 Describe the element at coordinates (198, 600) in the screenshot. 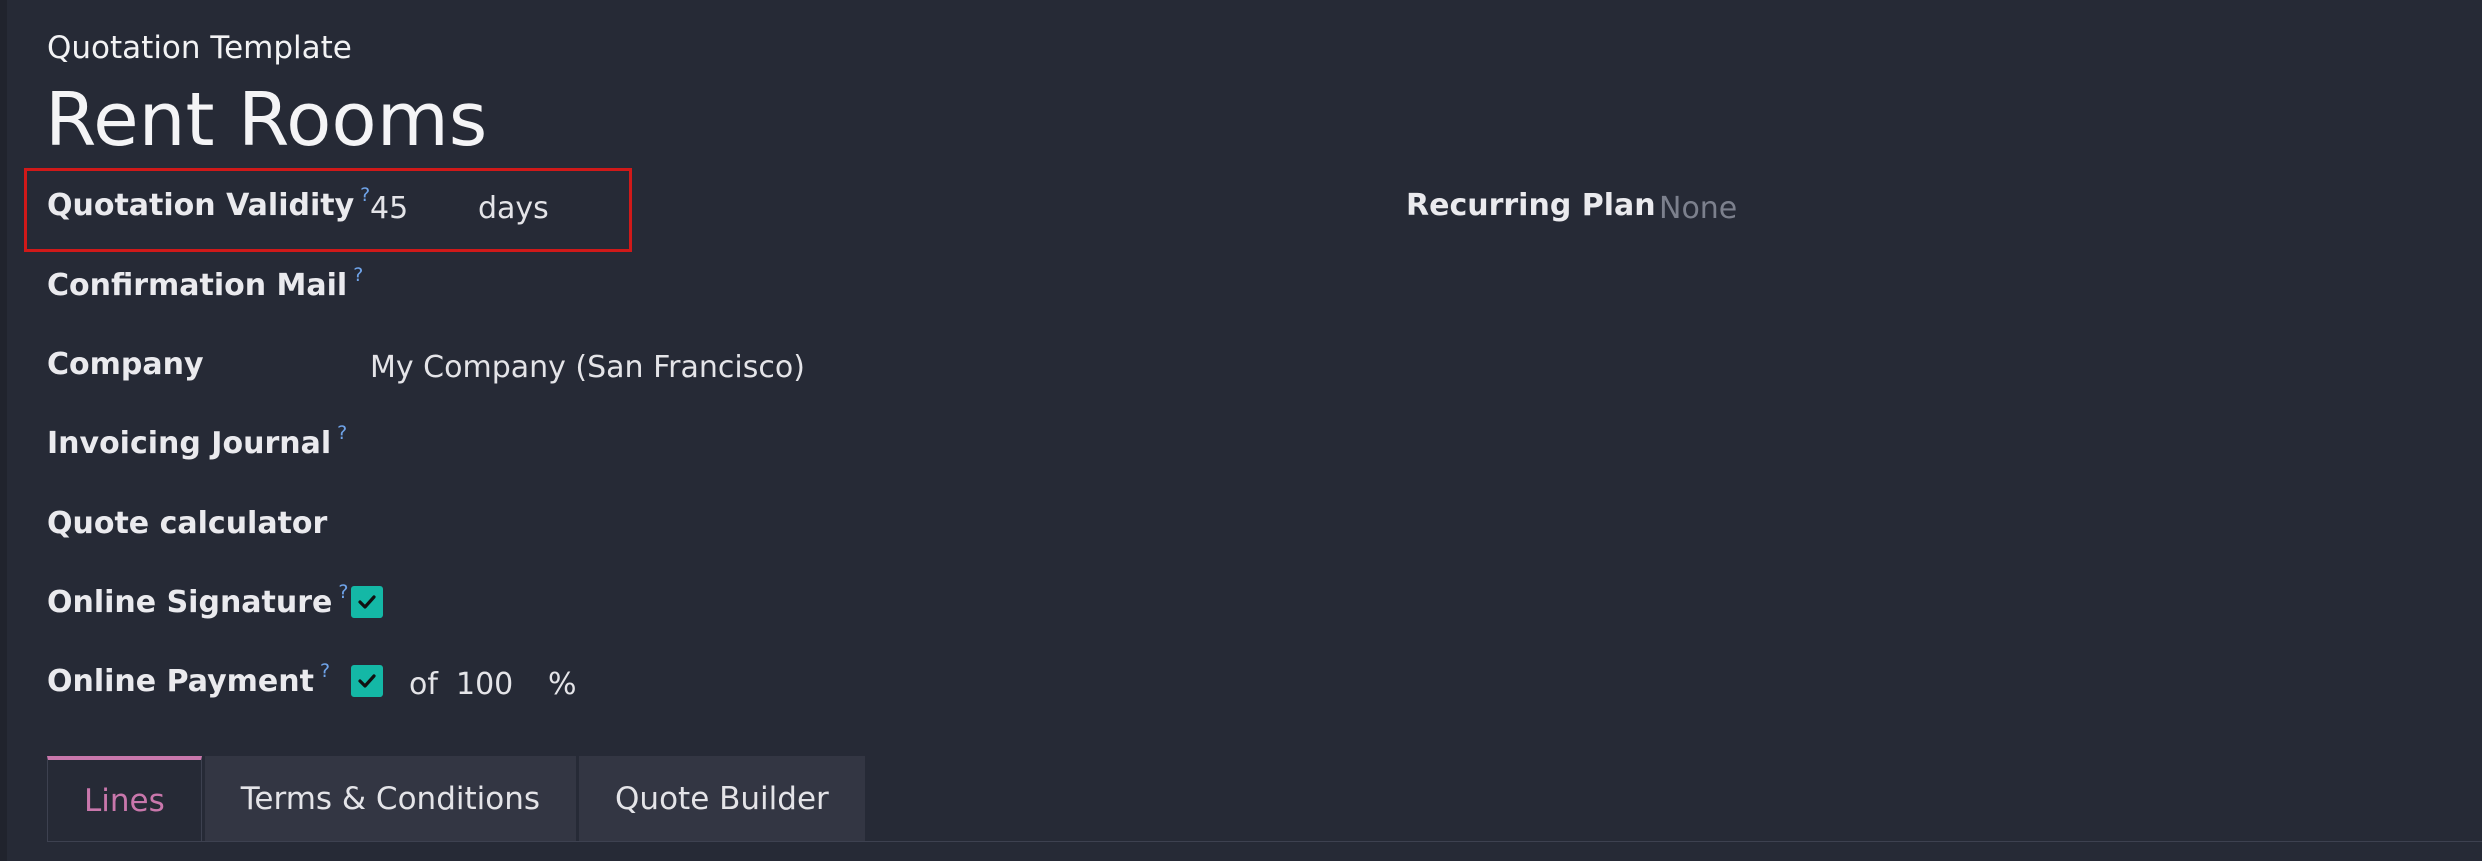

I see `online-signature-label: Online Signature?` at that location.